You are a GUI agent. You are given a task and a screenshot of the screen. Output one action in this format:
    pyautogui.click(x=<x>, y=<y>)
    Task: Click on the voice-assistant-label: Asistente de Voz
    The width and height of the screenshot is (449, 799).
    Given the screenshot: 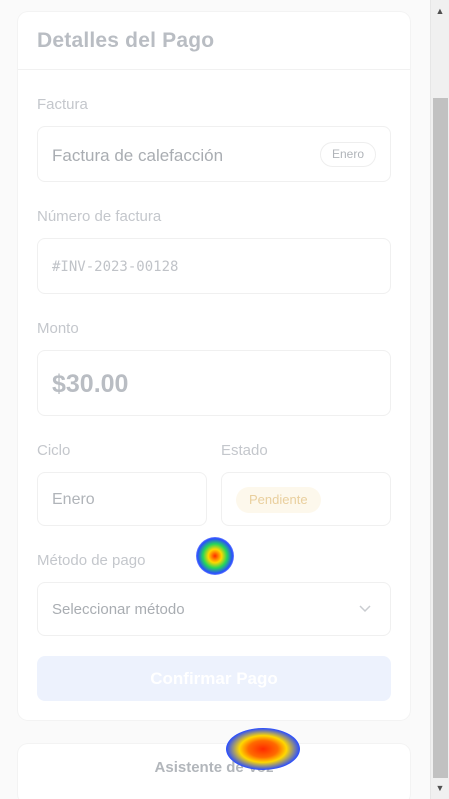 What is the action you would take?
    pyautogui.click(x=214, y=767)
    